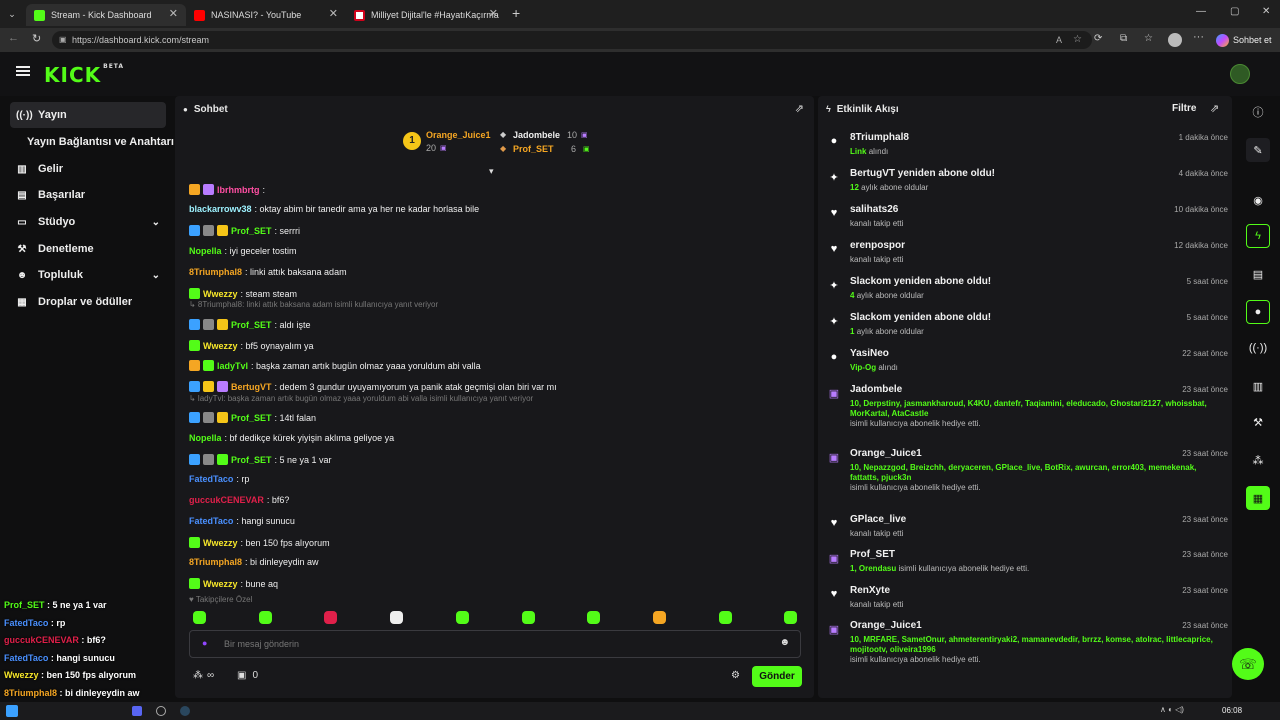 The height and width of the screenshot is (720, 1280). What do you see at coordinates (533, 149) in the screenshot?
I see `leader-3-name: Prof_SET` at bounding box center [533, 149].